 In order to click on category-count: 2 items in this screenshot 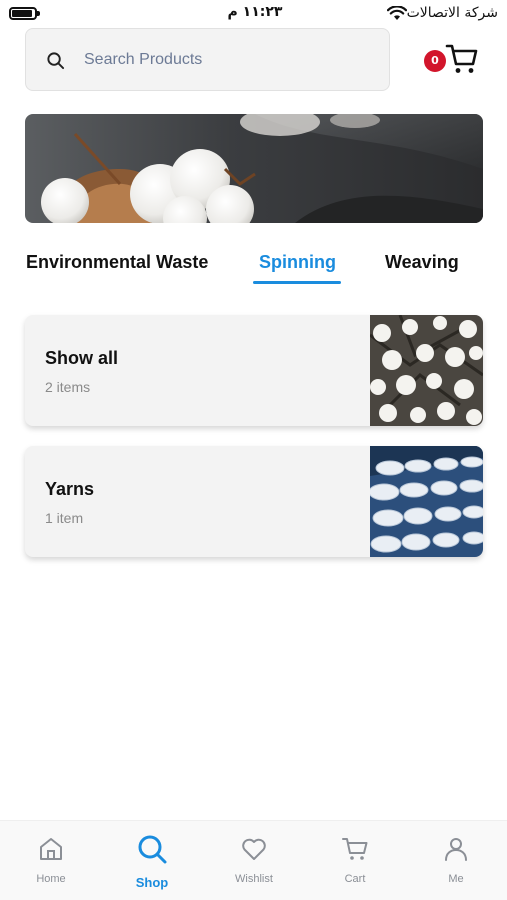, I will do `click(68, 387)`.